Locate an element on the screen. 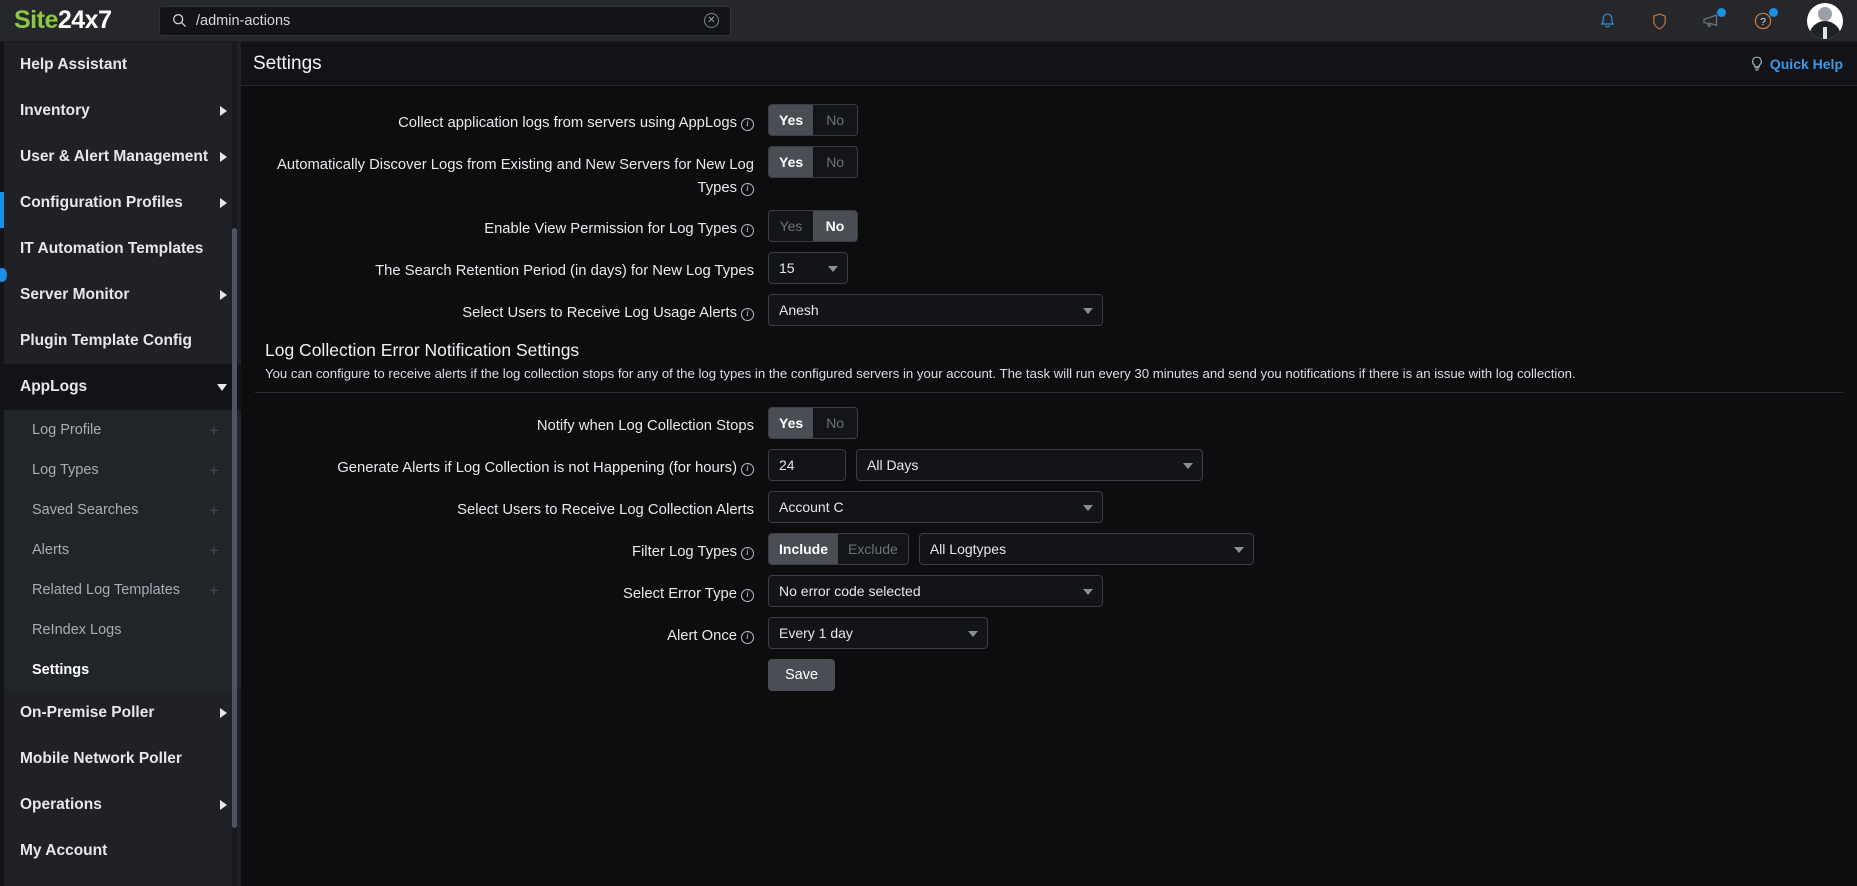 The height and width of the screenshot is (886, 1857). sidebar-item-operations: Operations is located at coordinates (122, 805).